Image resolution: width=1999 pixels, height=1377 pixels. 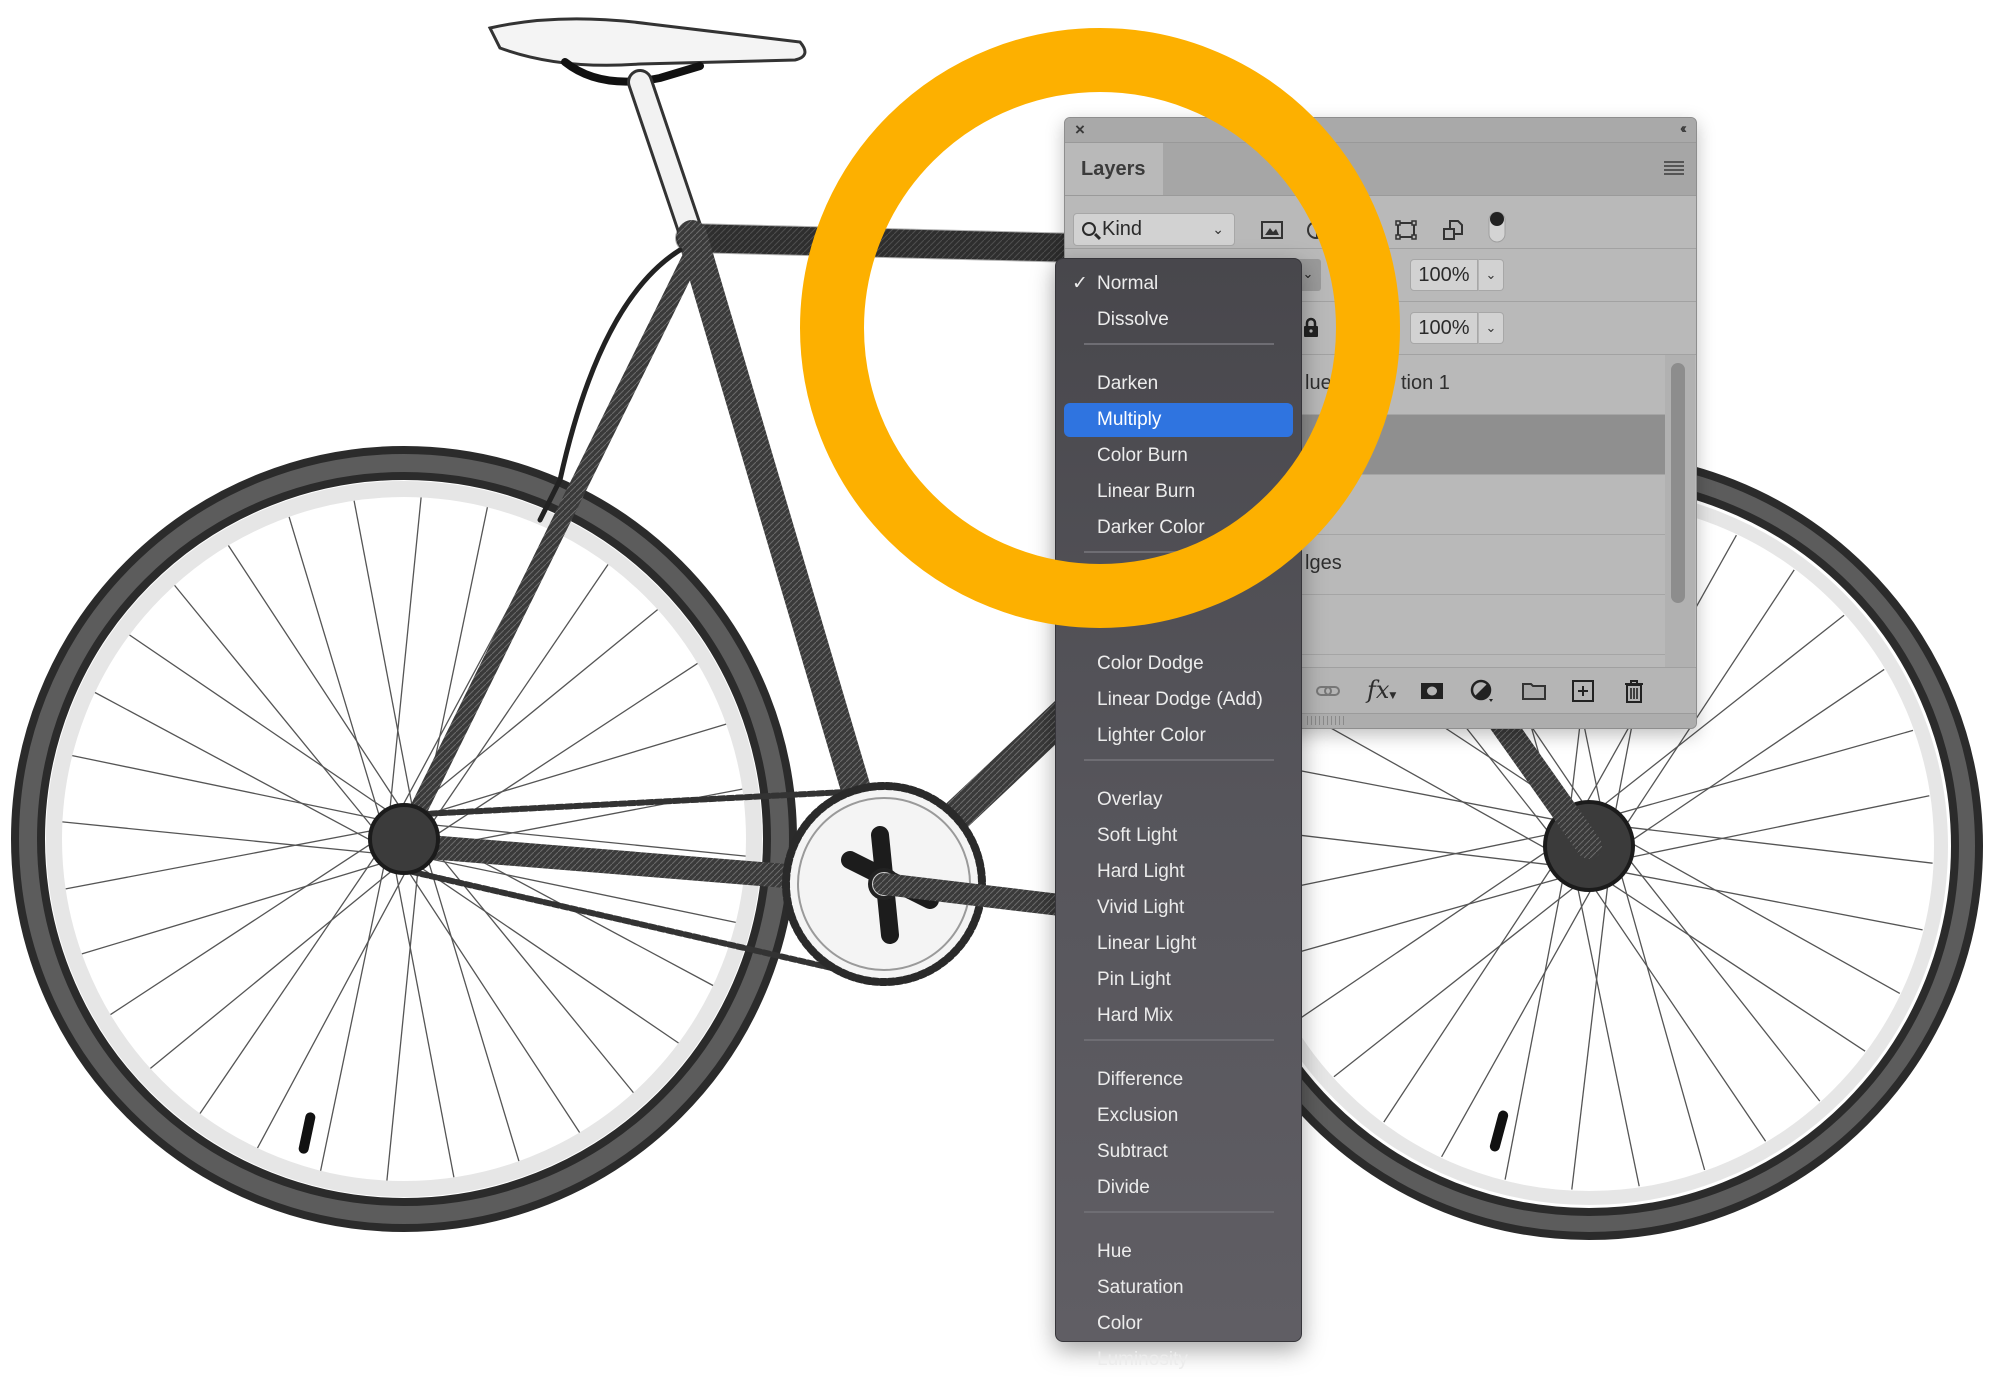 What do you see at coordinates (1134, 979) in the screenshot?
I see `menu-item-label: Pin Light` at bounding box center [1134, 979].